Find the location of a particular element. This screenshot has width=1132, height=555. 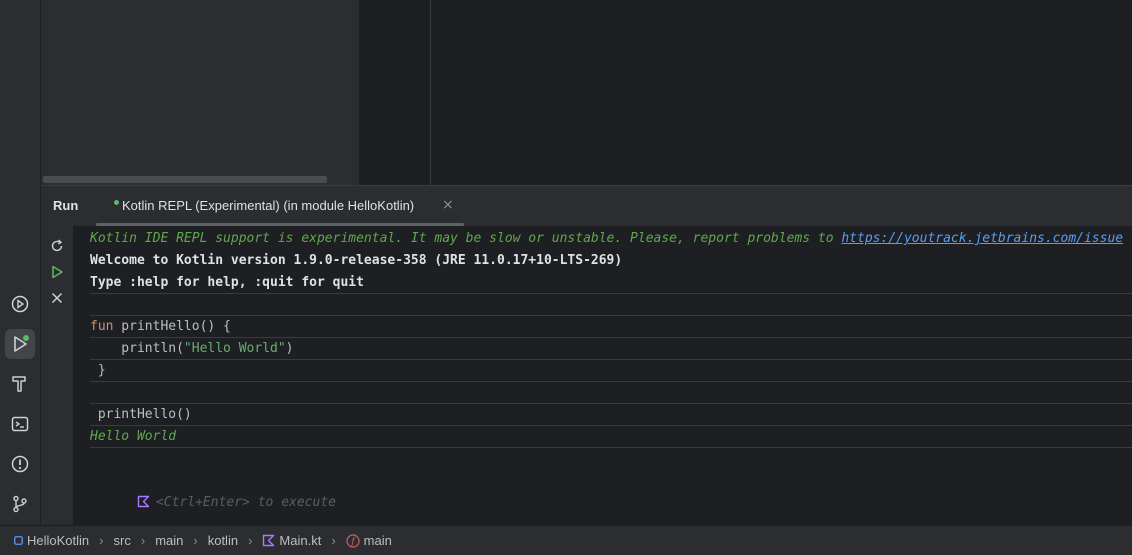

warning-circle-icon is located at coordinates (20, 464).